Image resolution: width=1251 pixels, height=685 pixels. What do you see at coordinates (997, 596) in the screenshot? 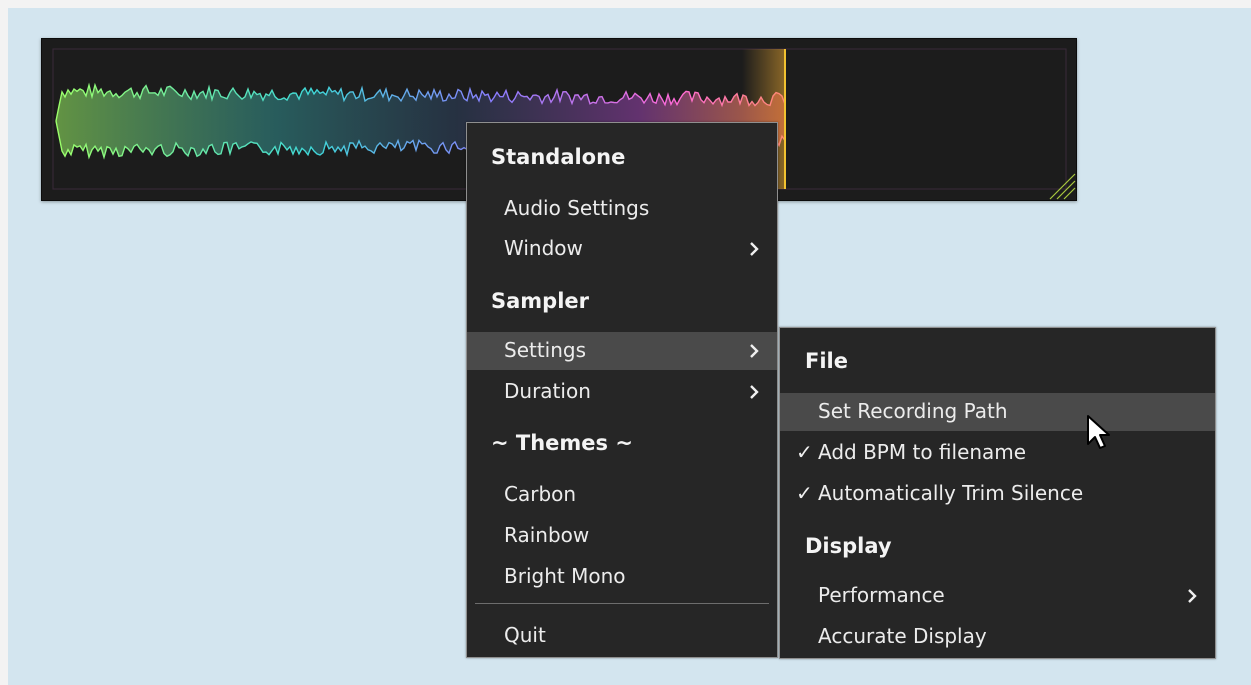
I see `menu-item-performance: Performance` at bounding box center [997, 596].